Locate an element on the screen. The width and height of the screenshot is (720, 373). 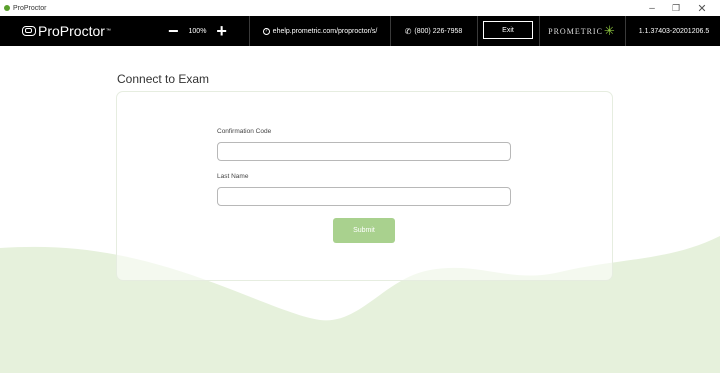
confirmation-code-input is located at coordinates (364, 151).